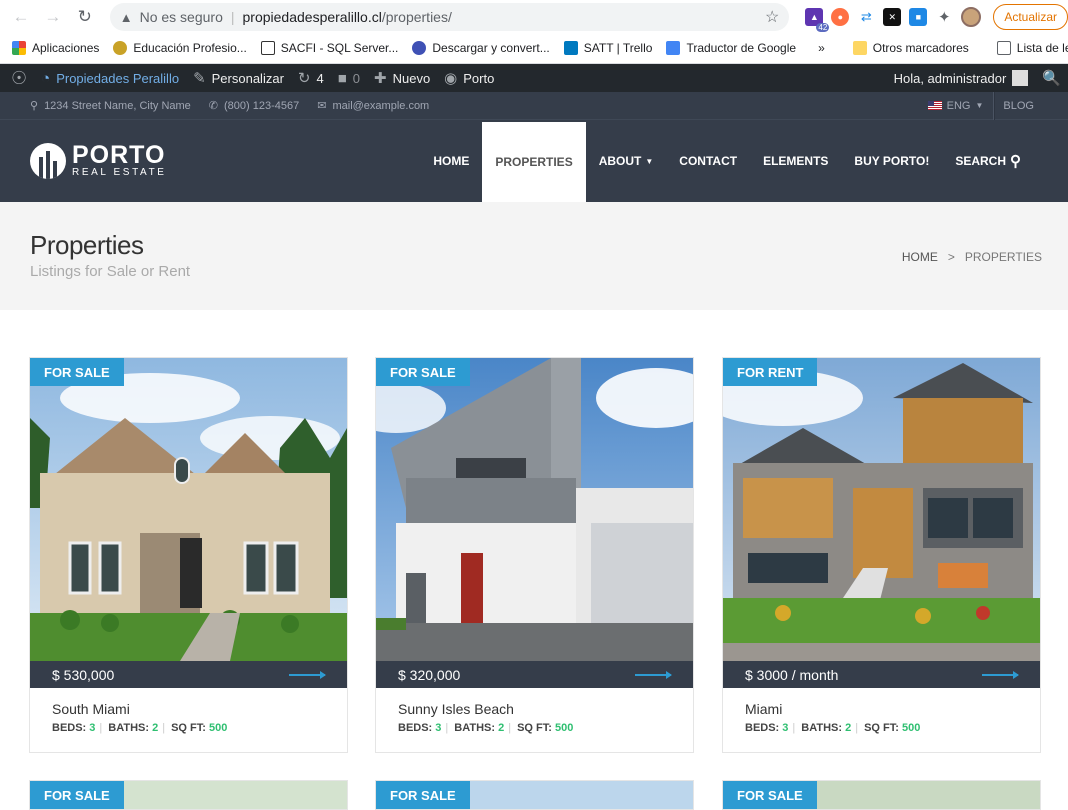 The width and height of the screenshot is (1068, 810). What do you see at coordinates (988, 161) in the screenshot?
I see `menu-search: SEARCH ⚲` at bounding box center [988, 161].